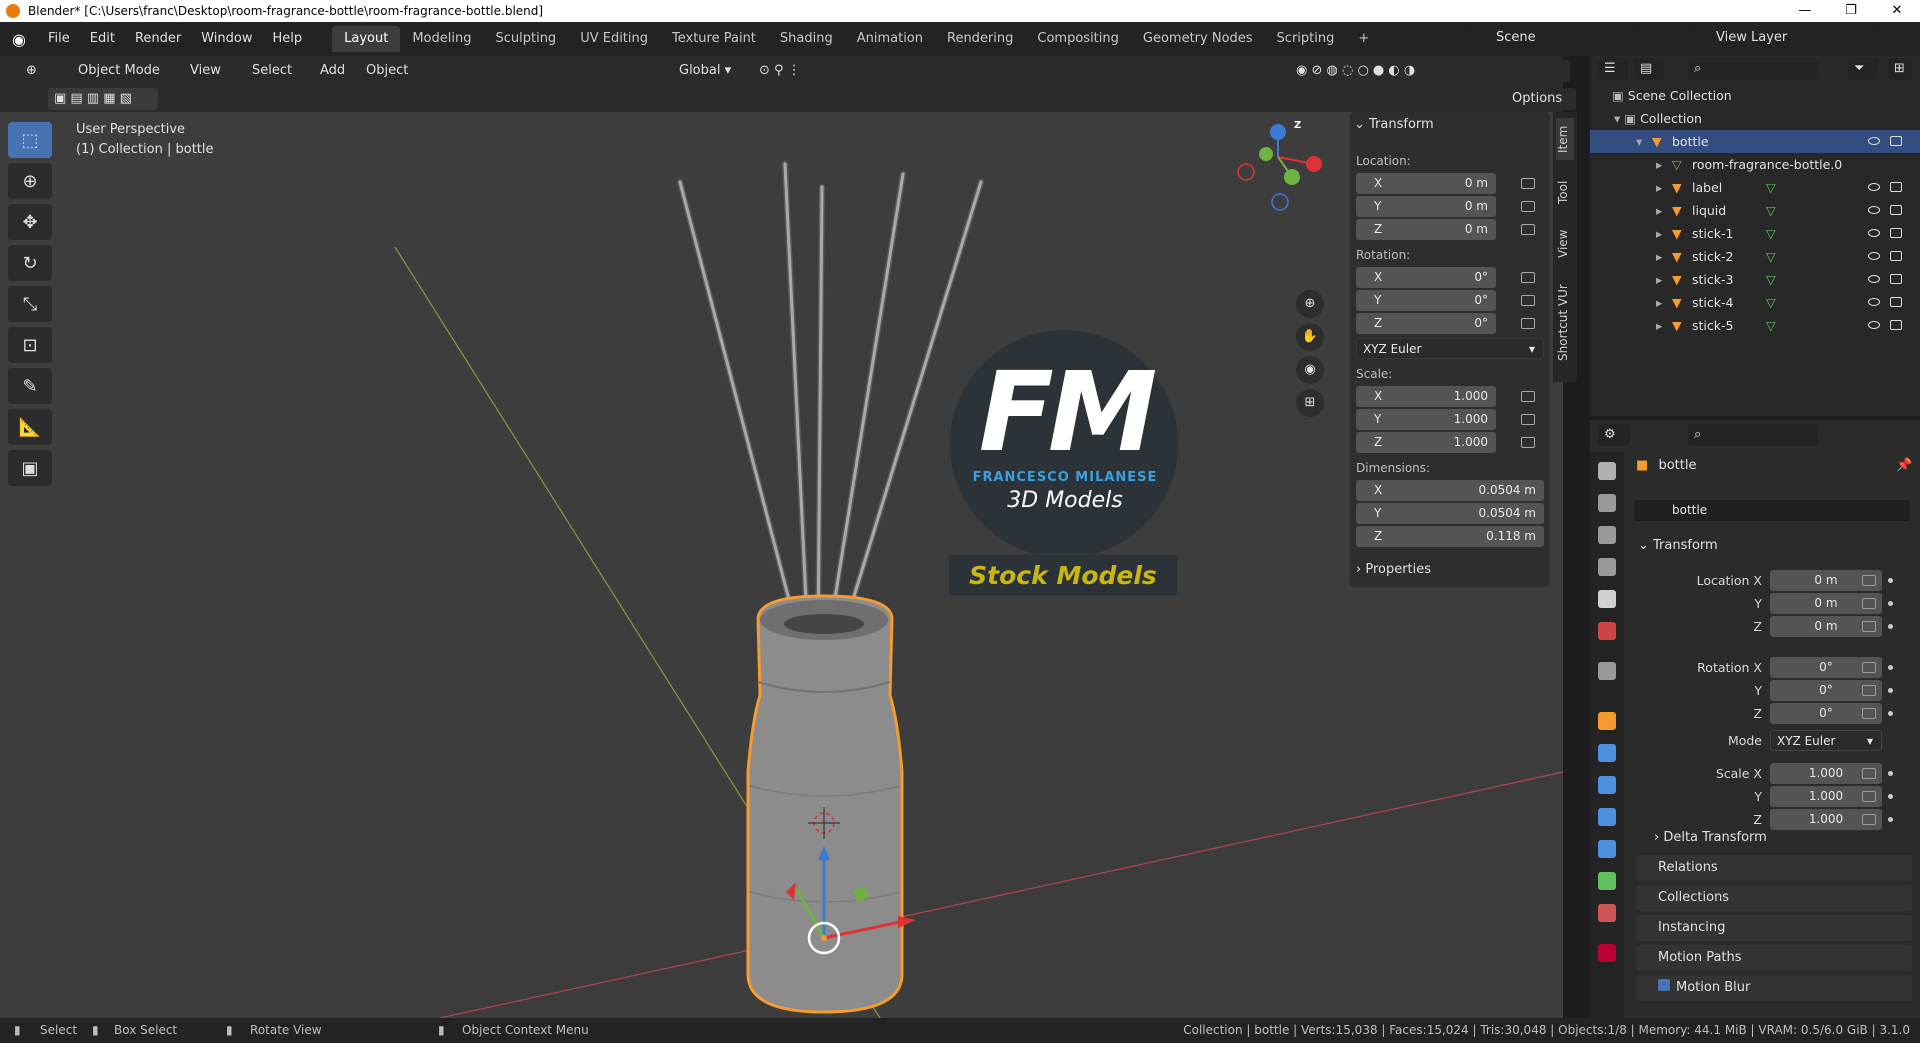  Describe the element at coordinates (59, 39) in the screenshot. I see `menu-file: File` at that location.